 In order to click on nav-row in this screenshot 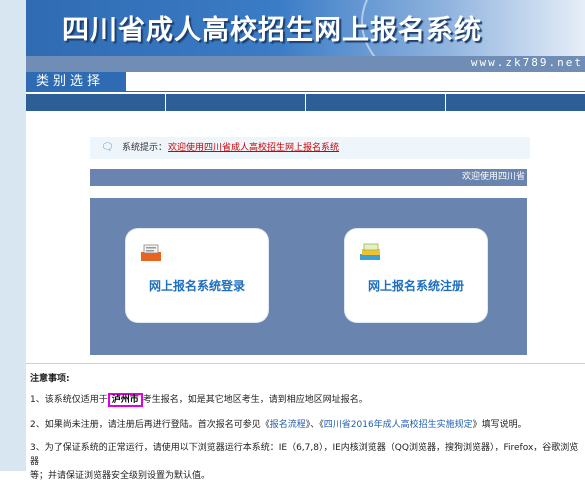, I will do `click(305, 102)`.